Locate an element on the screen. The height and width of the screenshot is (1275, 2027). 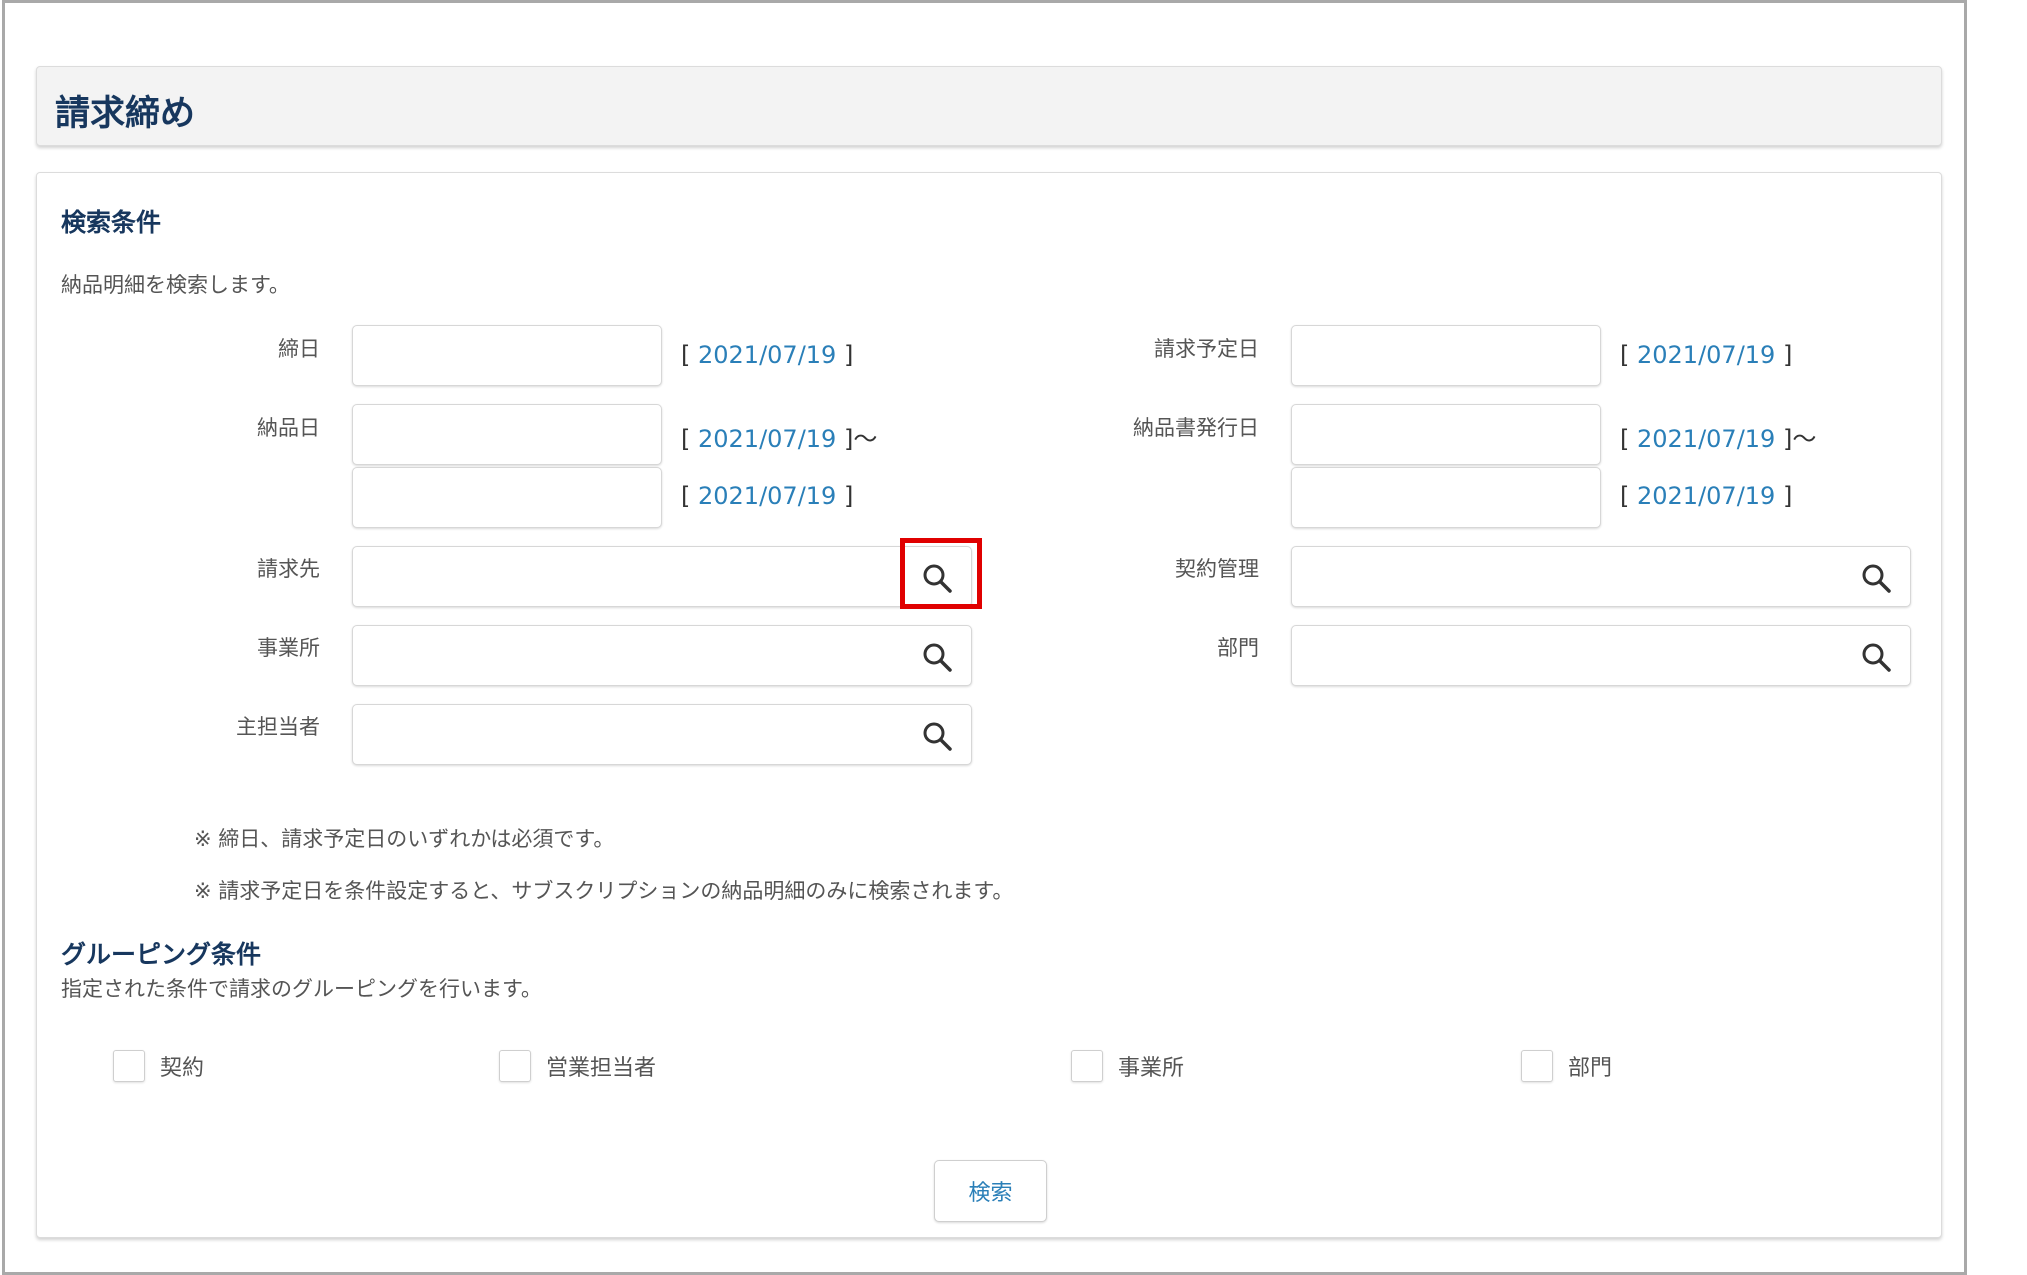
closing-date-input is located at coordinates (507, 355).